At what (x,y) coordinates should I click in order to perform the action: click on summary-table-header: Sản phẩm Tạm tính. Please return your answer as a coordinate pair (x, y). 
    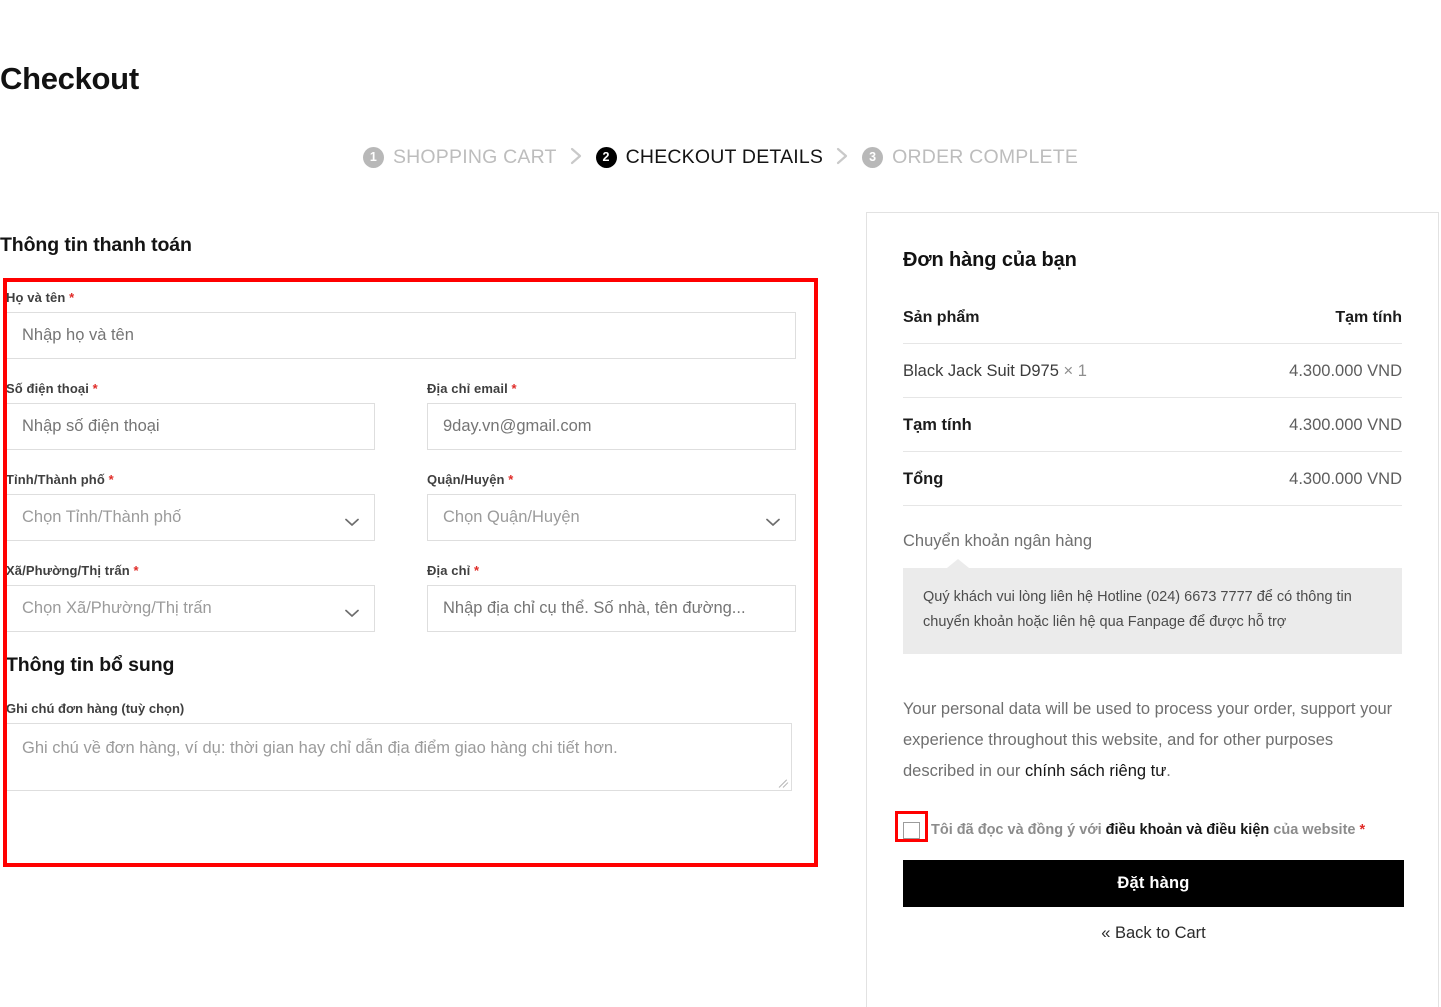
    Looking at the image, I should click on (1152, 326).